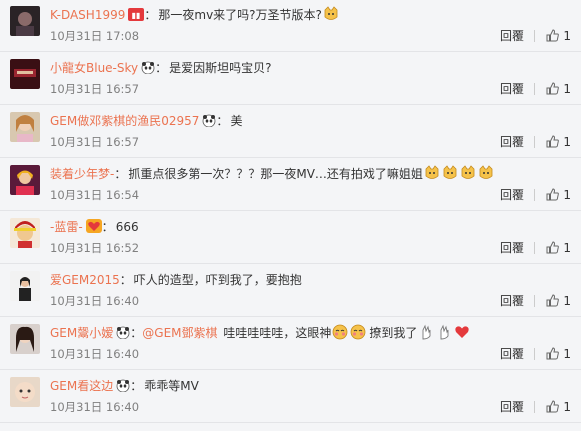 This screenshot has height=431, width=581. I want to click on comment-text: 美, so click(236, 121).